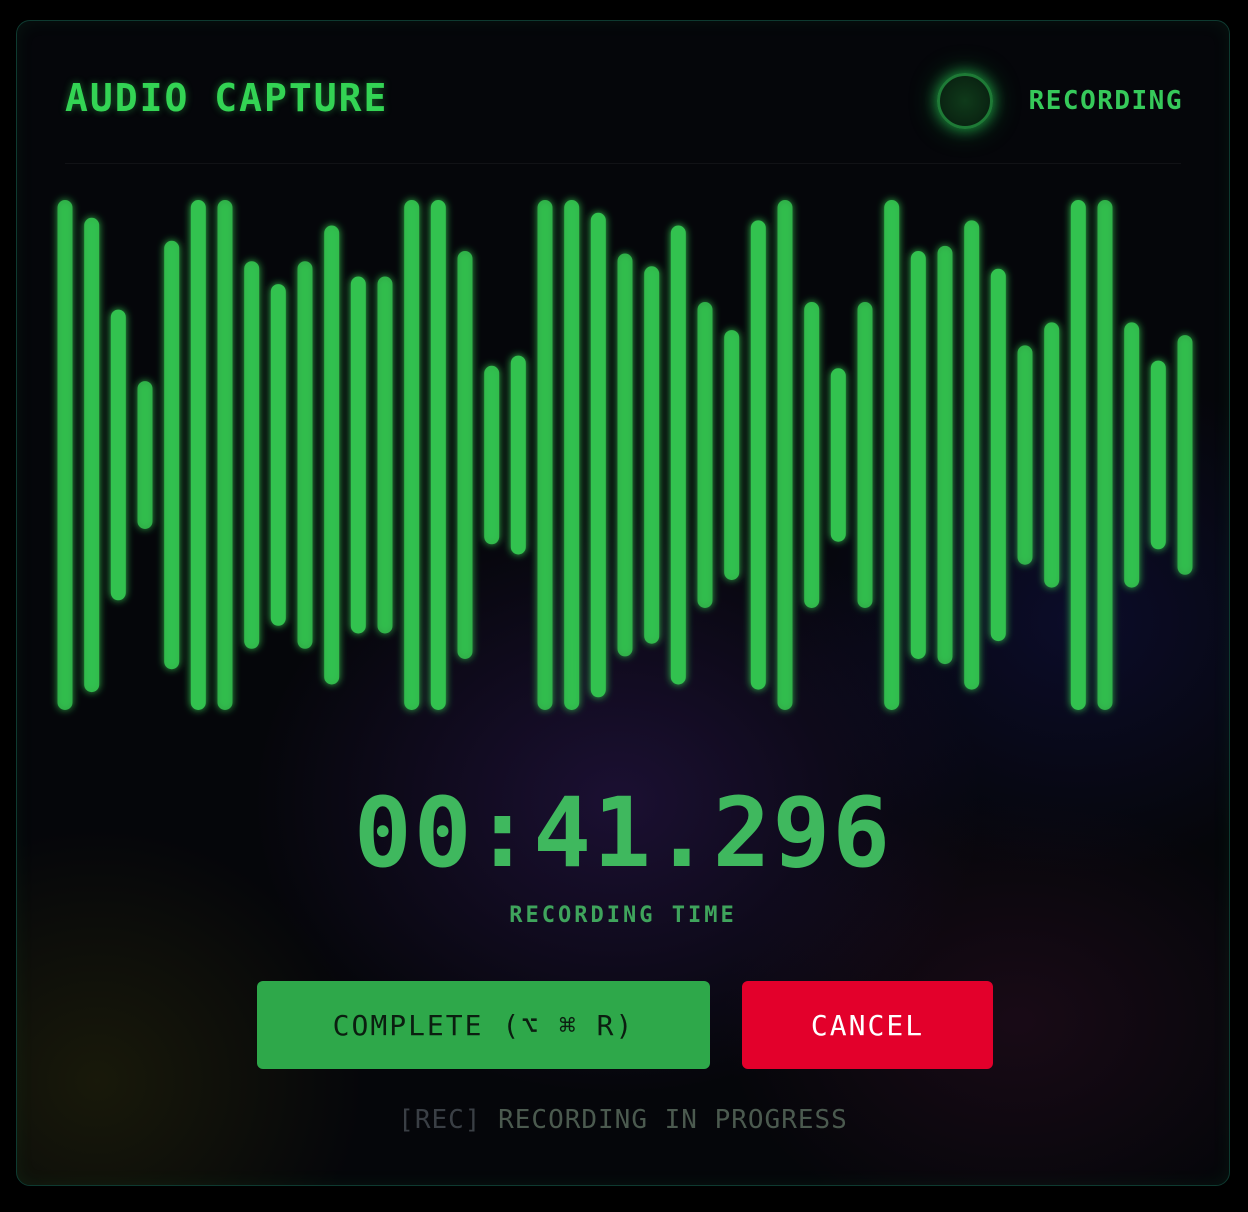 The height and width of the screenshot is (1212, 1248). I want to click on rec-tag: [REC], so click(440, 1120).